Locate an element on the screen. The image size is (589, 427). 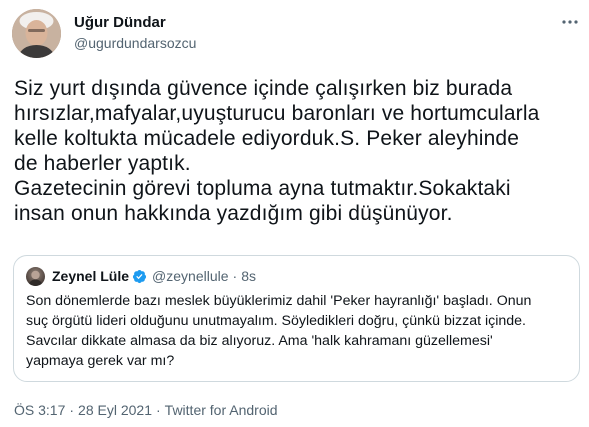
quoted-author-name: Zeynel Lüle is located at coordinates (90, 276).